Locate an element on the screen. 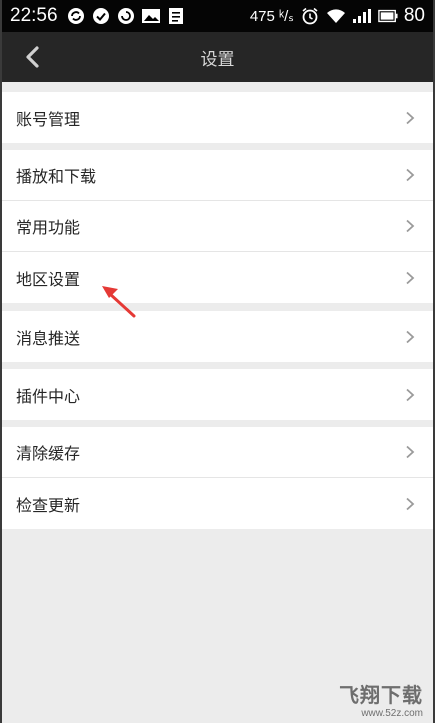  watermark-title: 飞翔下载 is located at coordinates (381, 696).